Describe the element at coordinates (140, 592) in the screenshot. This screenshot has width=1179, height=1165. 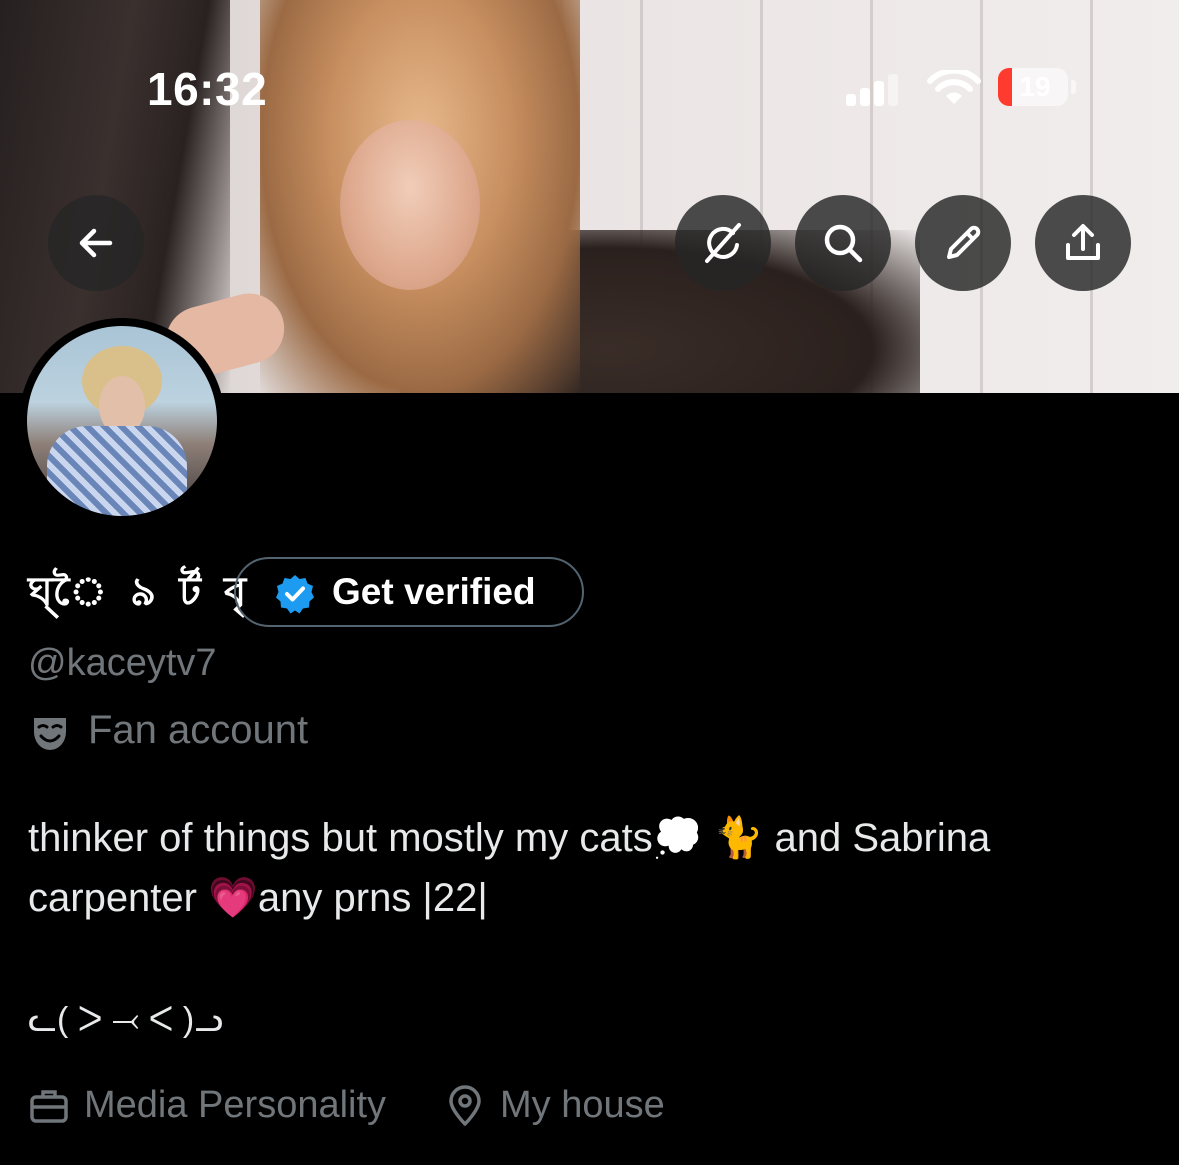
I see `display-name: ঘ্ৈ ৯ ৰ্ট বৃ` at that location.